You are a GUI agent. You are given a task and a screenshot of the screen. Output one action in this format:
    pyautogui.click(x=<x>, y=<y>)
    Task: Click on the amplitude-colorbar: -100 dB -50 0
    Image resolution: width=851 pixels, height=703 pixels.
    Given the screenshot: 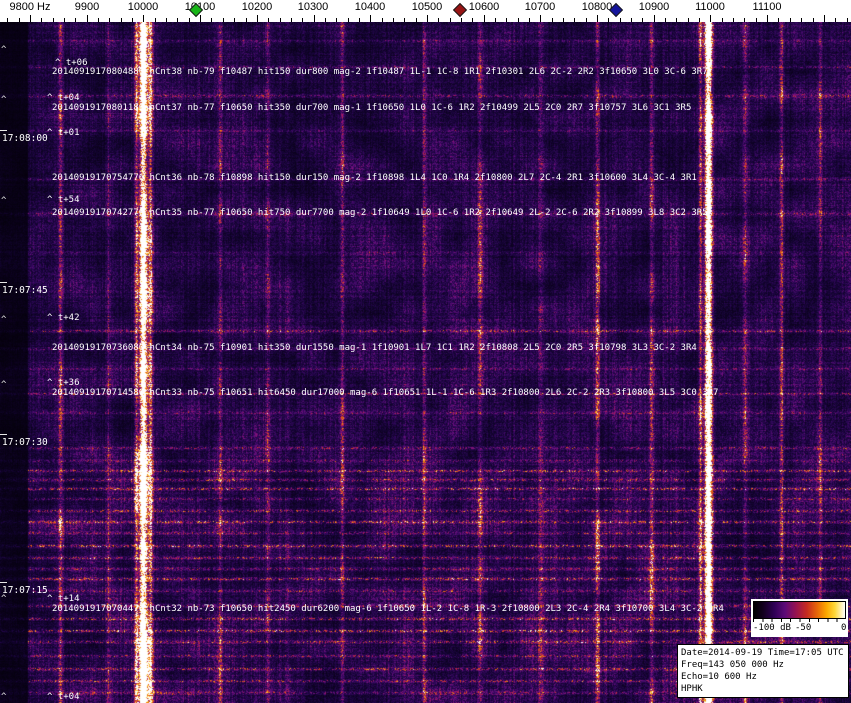 What is the action you would take?
    pyautogui.click(x=799, y=618)
    